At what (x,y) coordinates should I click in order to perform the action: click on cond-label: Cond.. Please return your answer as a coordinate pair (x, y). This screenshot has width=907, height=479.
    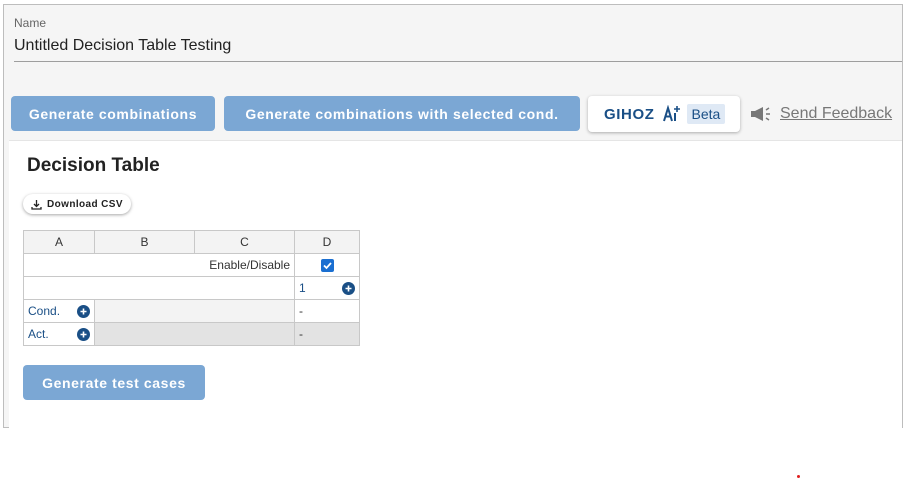
    Looking at the image, I should click on (44, 311).